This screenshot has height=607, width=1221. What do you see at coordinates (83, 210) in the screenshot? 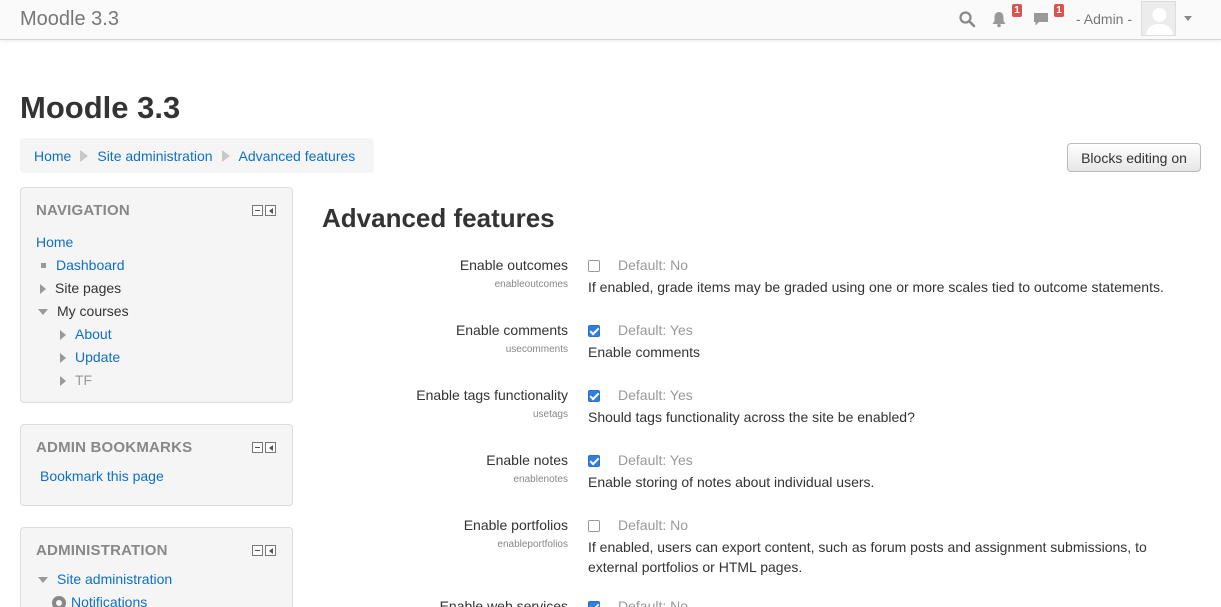
I see `navigation-block-title: NAVIGATION` at bounding box center [83, 210].